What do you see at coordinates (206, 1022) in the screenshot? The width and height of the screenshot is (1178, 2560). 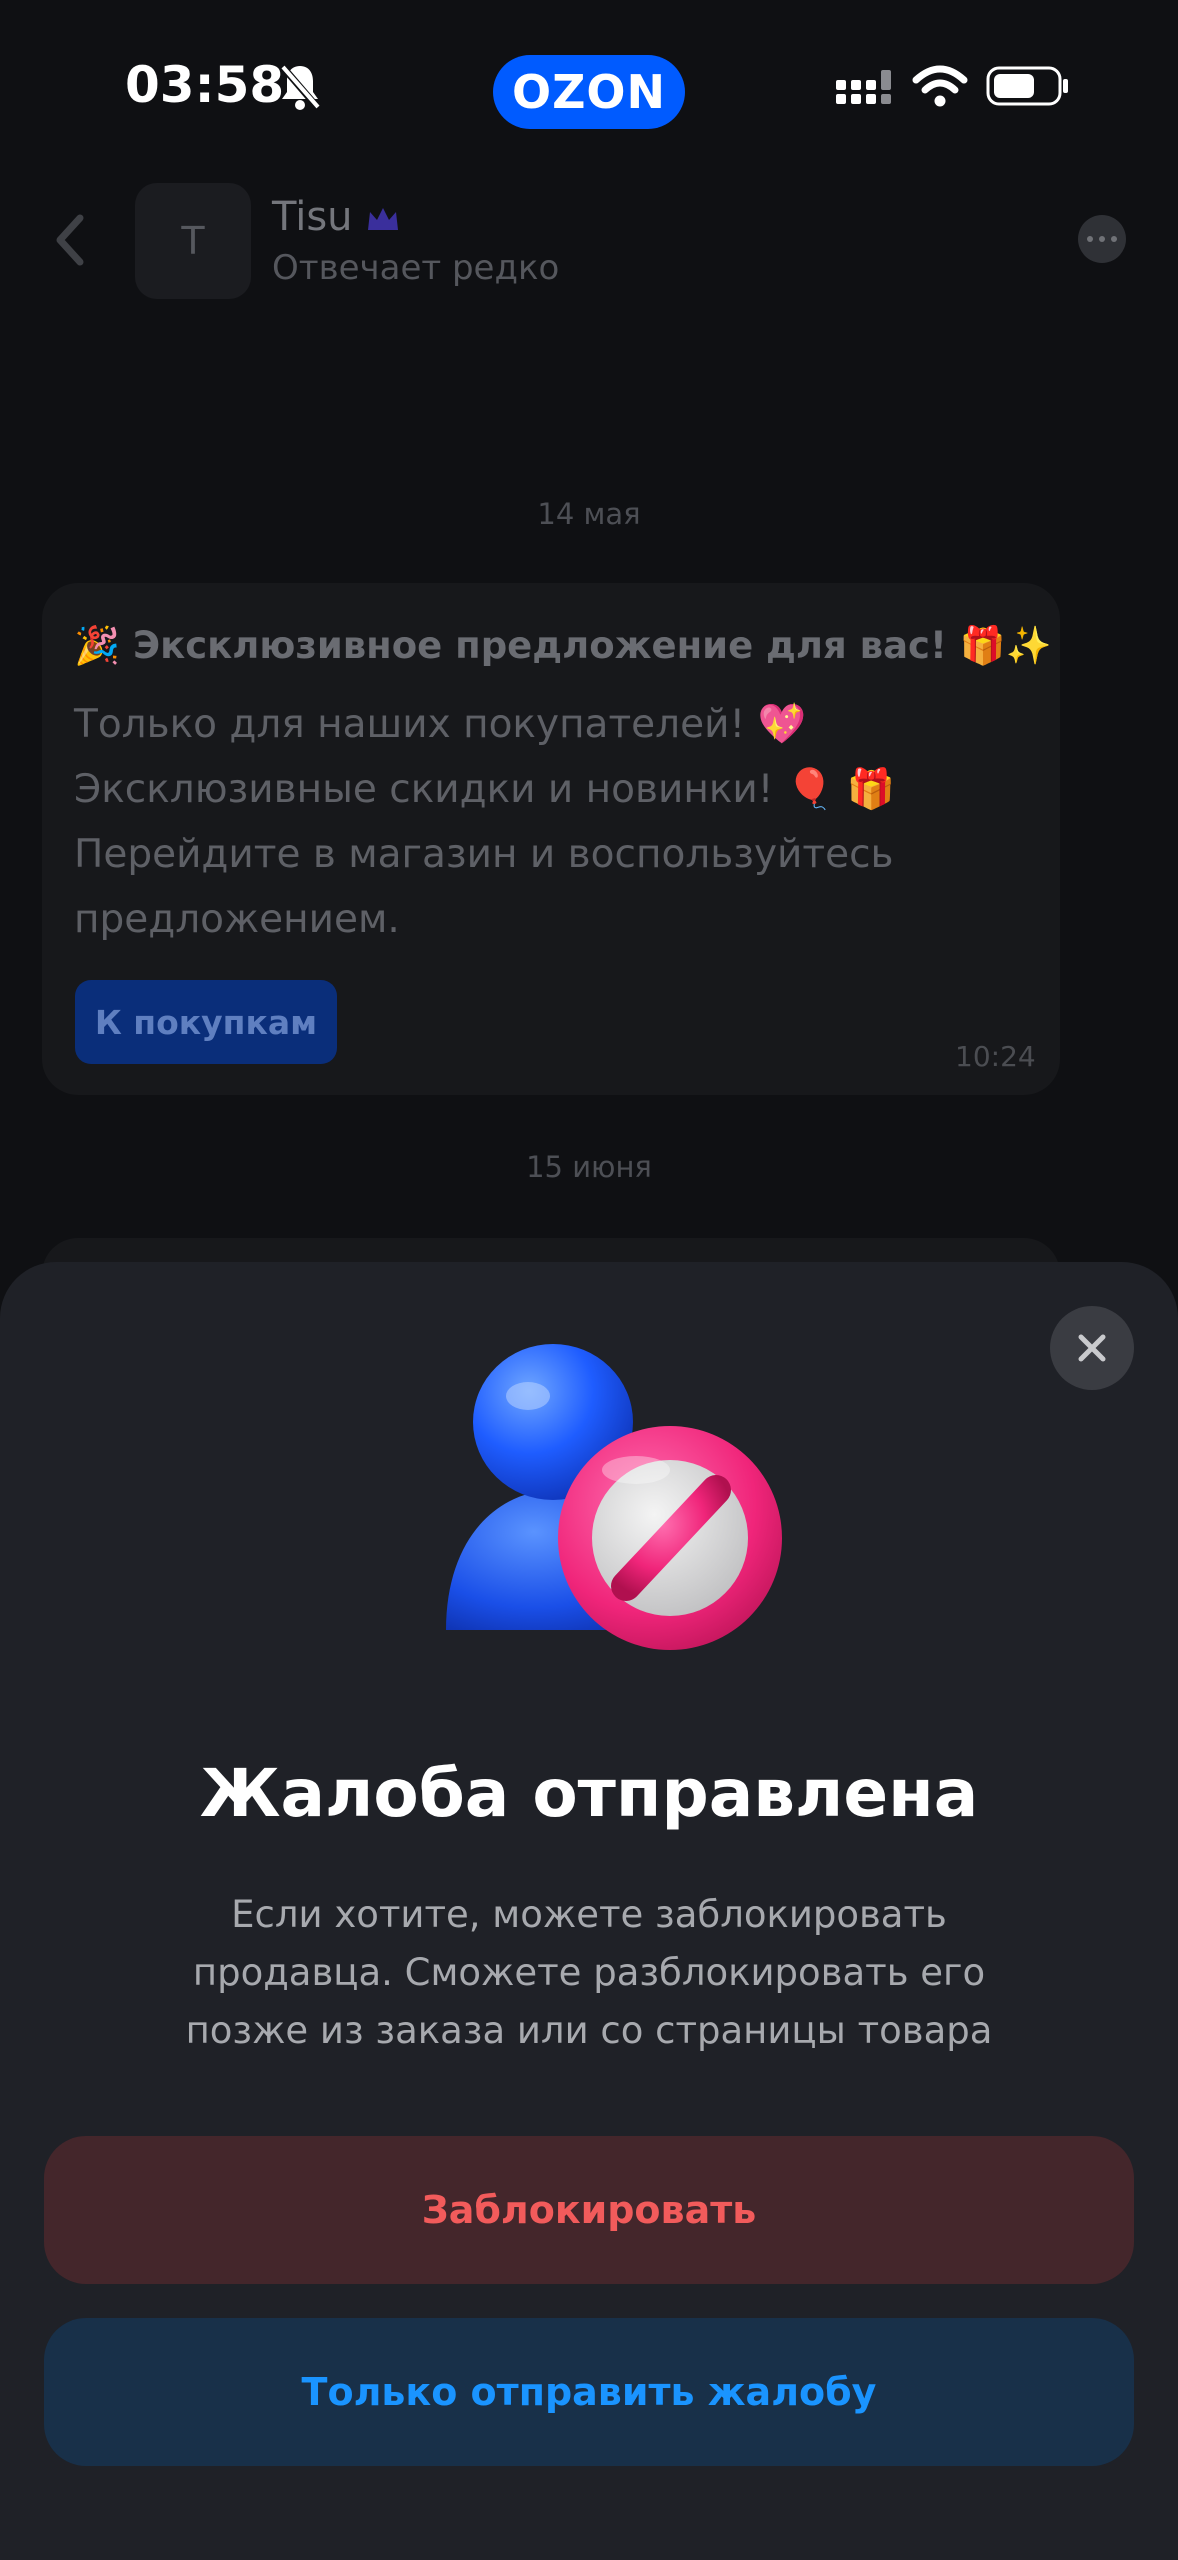 I see `to-shopping-button: К покупкам` at bounding box center [206, 1022].